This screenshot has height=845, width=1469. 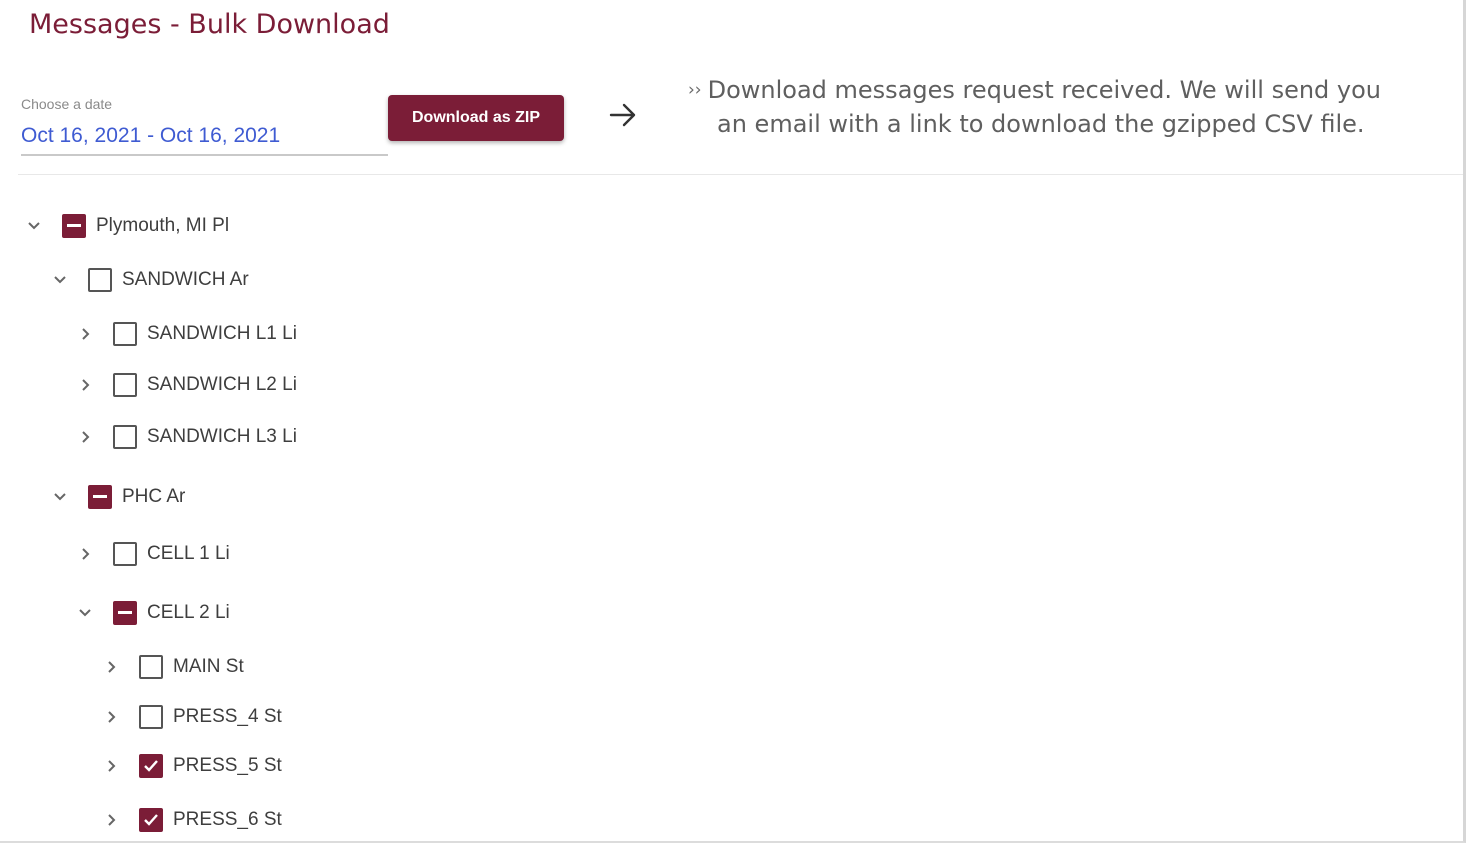 I want to click on tree-node: PRESS_6 St, so click(x=192, y=820).